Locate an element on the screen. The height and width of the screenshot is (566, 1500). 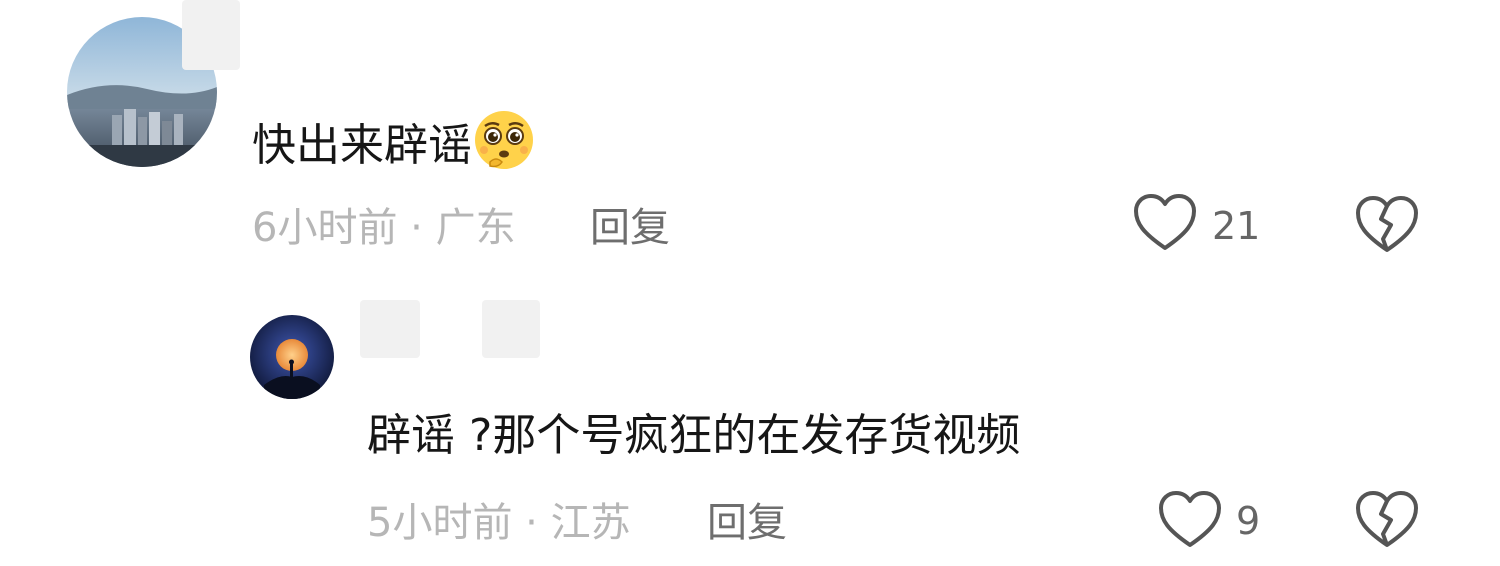
avatar-image is located at coordinates (292, 357).